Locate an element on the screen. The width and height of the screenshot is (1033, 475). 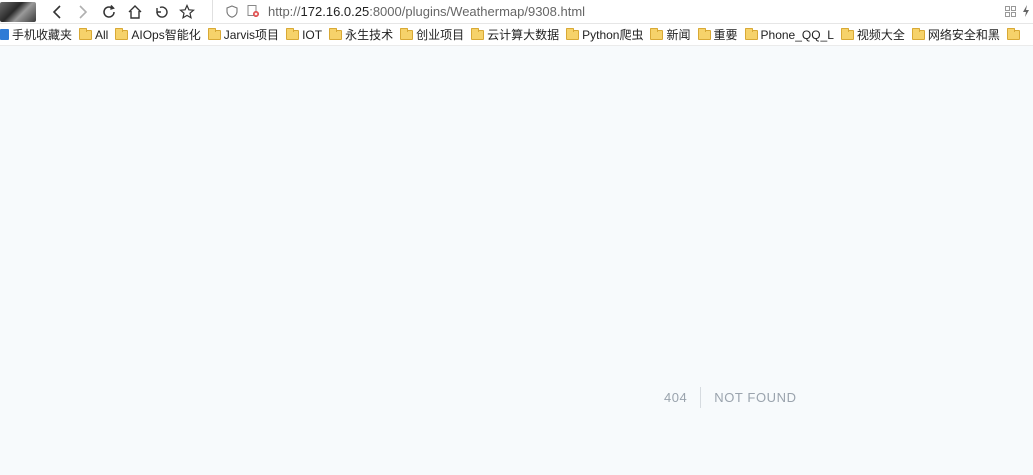
bookmark-label: 云计算大数据 is located at coordinates (523, 35).